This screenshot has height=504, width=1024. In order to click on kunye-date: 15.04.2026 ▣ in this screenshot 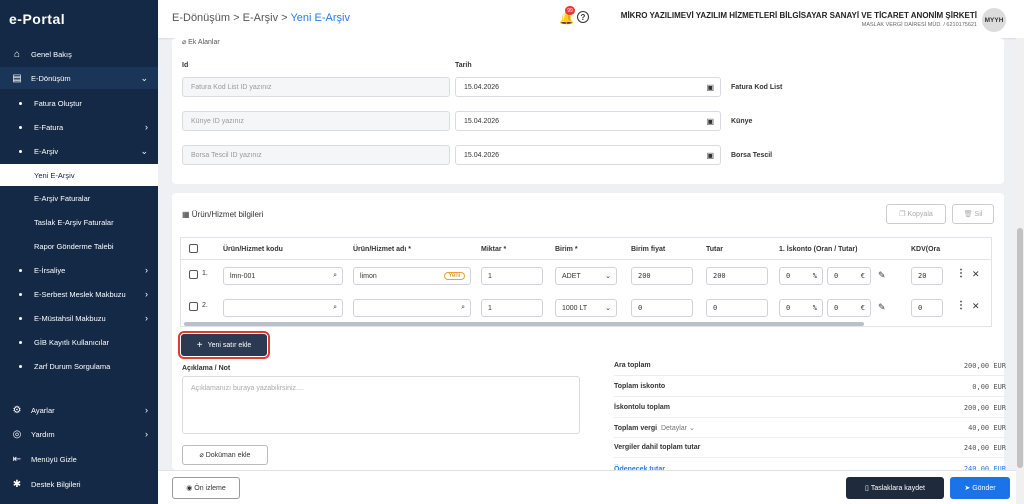, I will do `click(588, 121)`.